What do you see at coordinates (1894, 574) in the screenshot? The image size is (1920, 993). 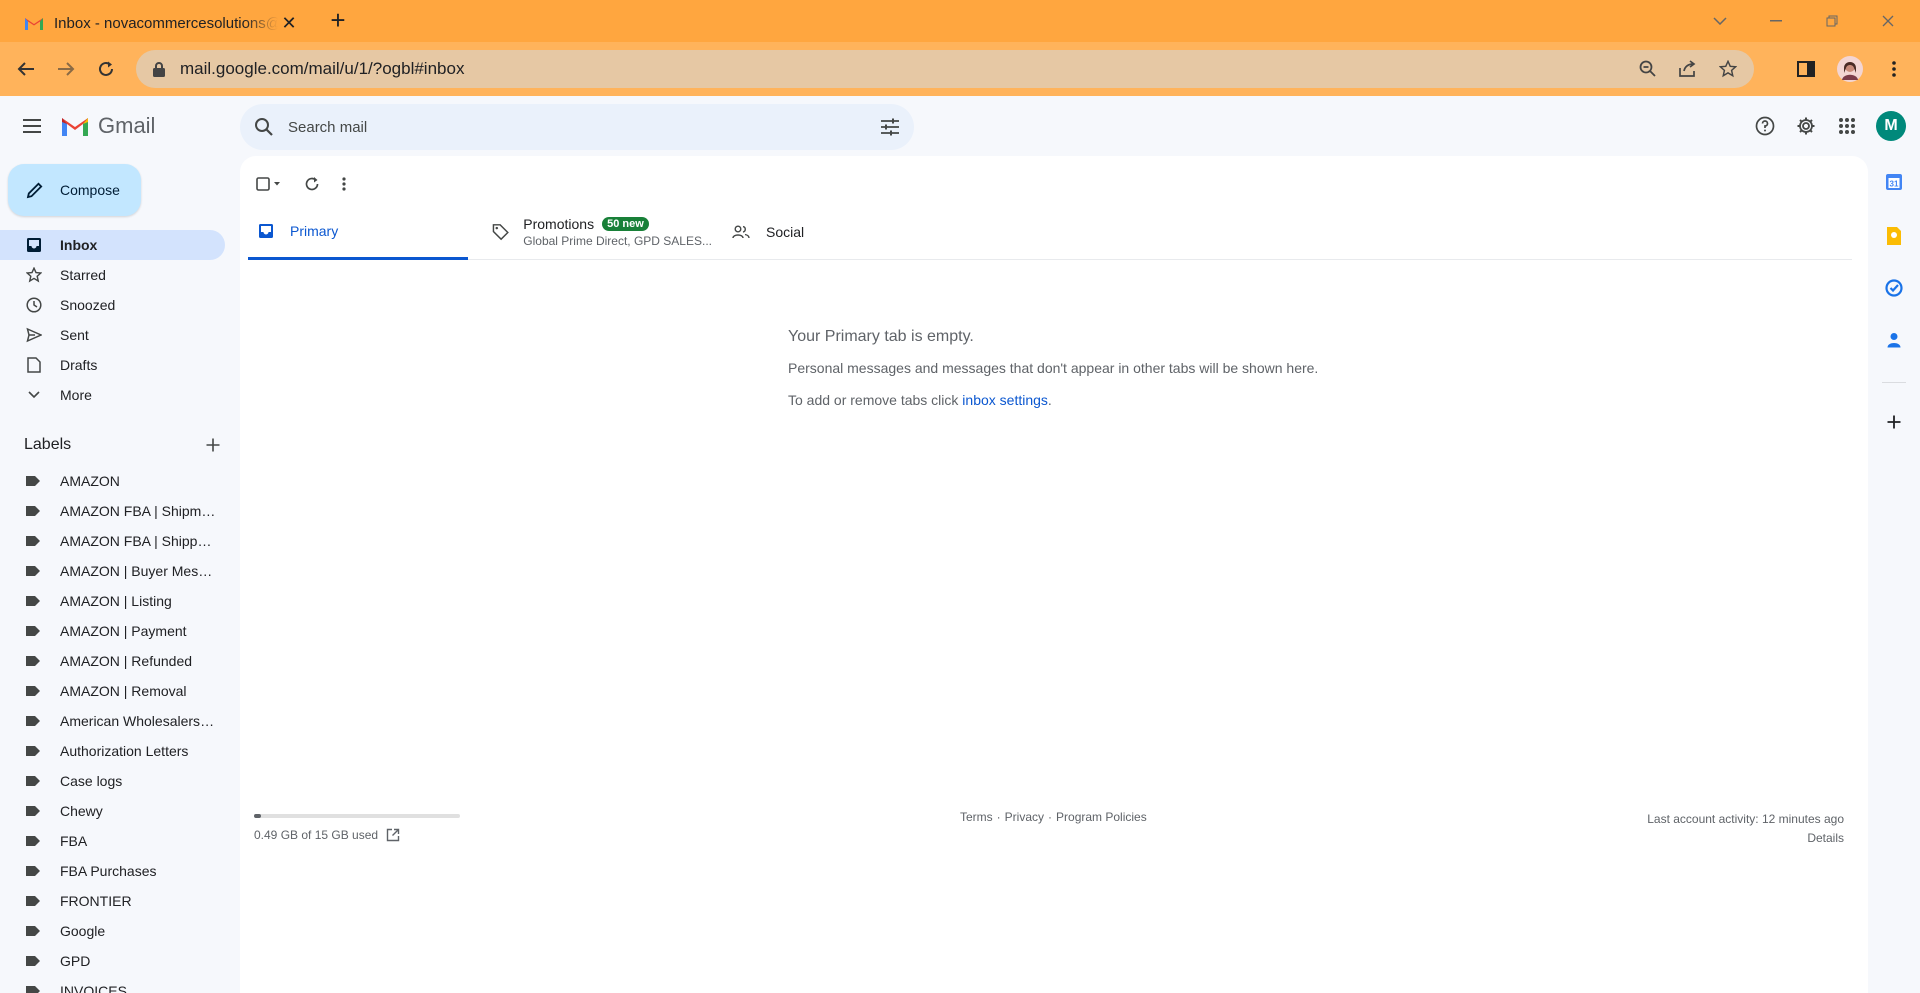 I see `addons-side-panel: 31` at bounding box center [1894, 574].